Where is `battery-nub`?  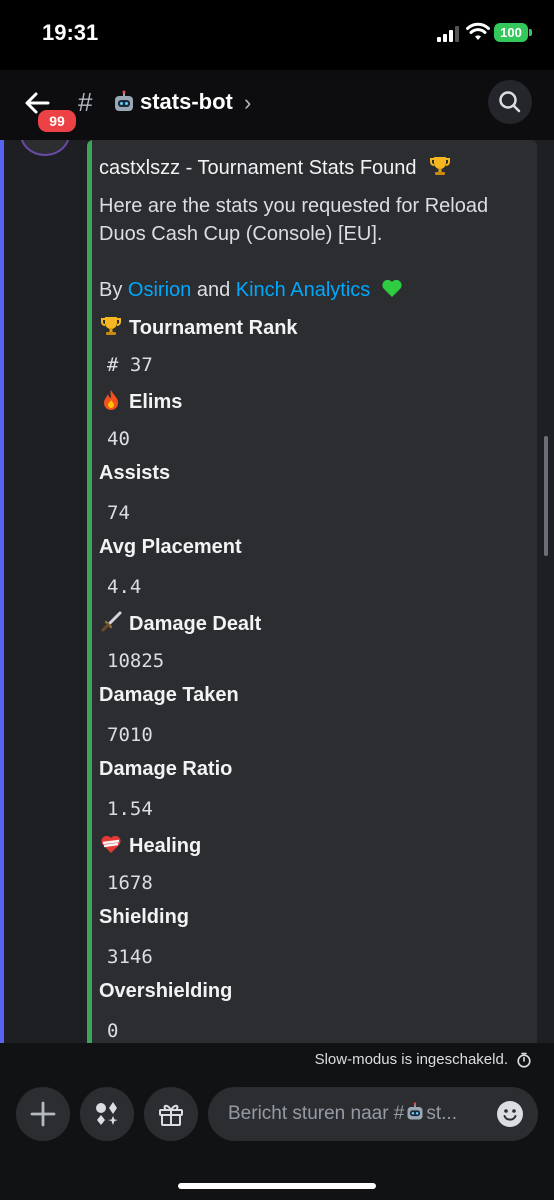 battery-nub is located at coordinates (530, 32).